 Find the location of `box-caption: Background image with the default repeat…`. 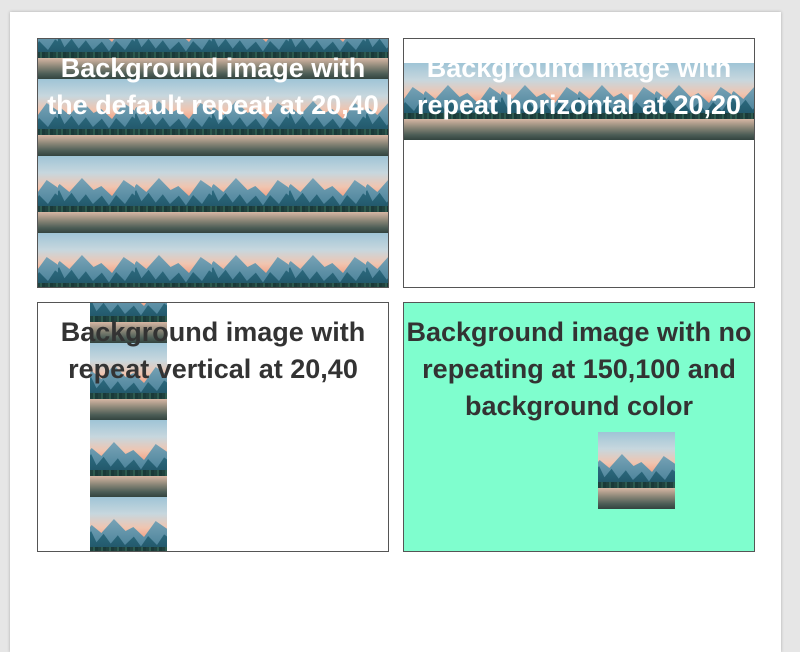

box-caption: Background image with the default repeat… is located at coordinates (213, 86).